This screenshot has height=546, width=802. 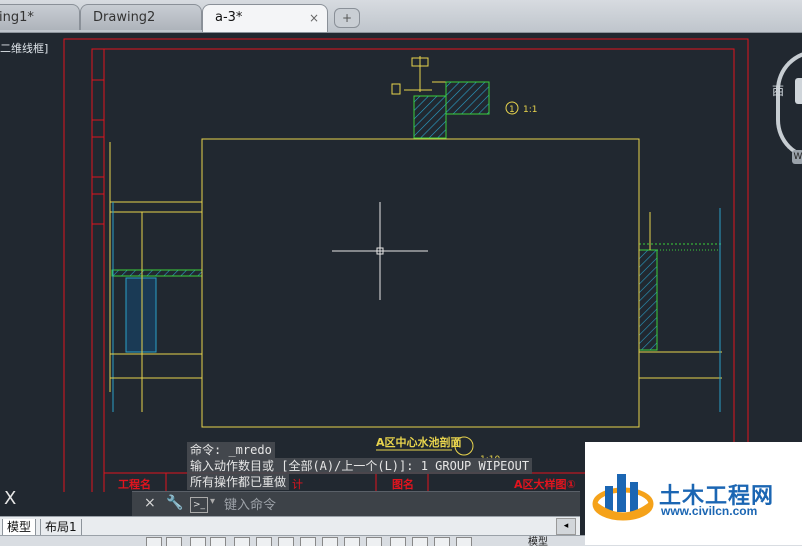 What do you see at coordinates (40, 17) in the screenshot?
I see `tab-drawing1: ing1*` at bounding box center [40, 17].